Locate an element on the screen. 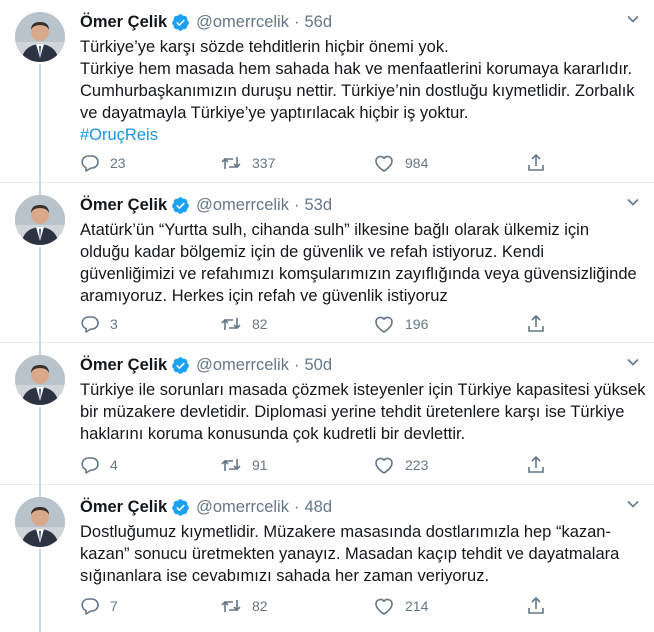 The height and width of the screenshot is (632, 654). like-button: 214 is located at coordinates (400, 606).